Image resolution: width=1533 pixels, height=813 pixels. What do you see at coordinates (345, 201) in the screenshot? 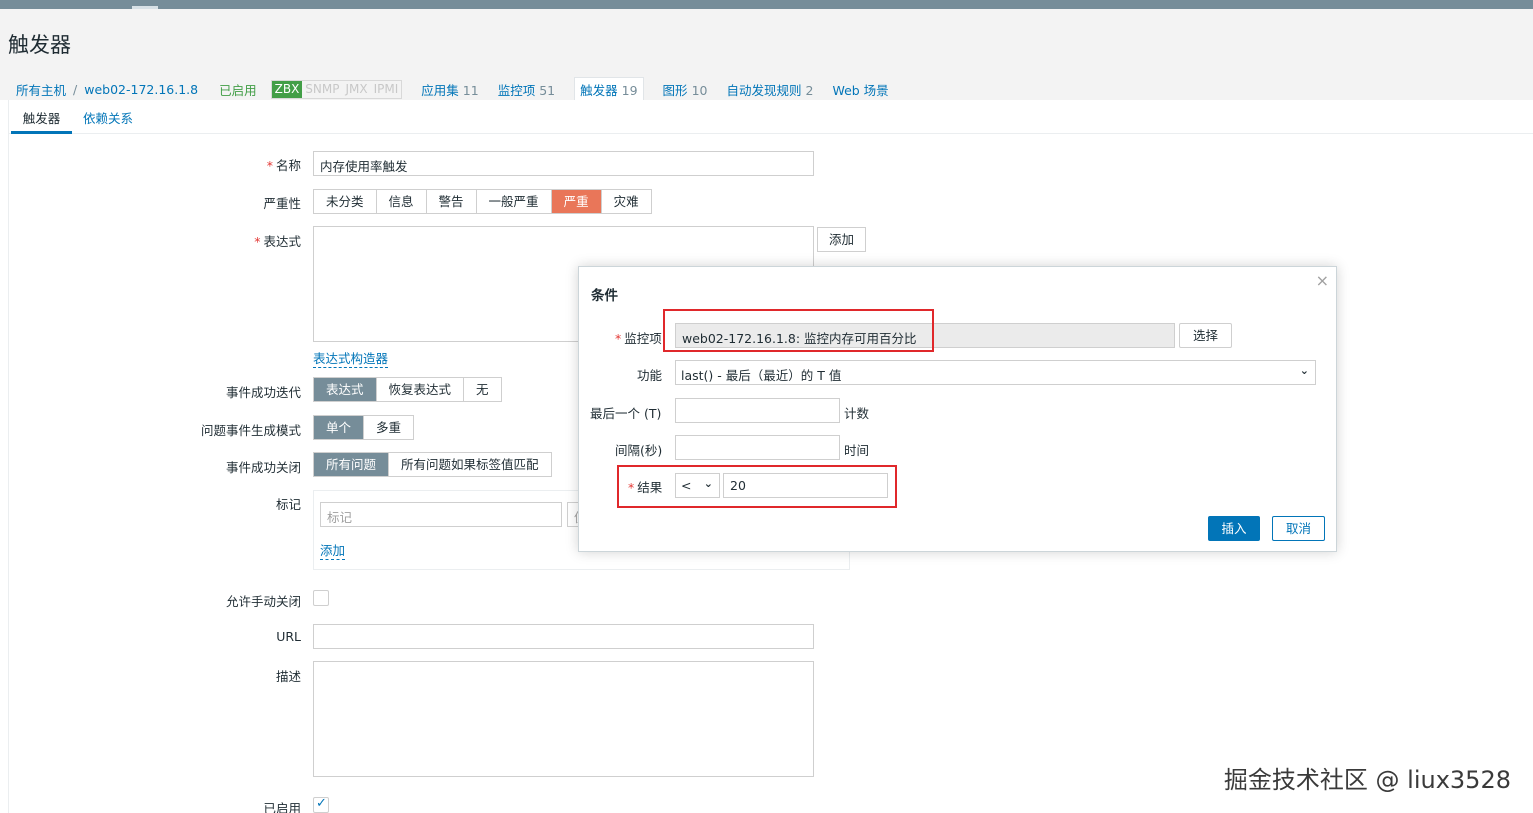
I see `severity-not-classified: 未分类` at bounding box center [345, 201].